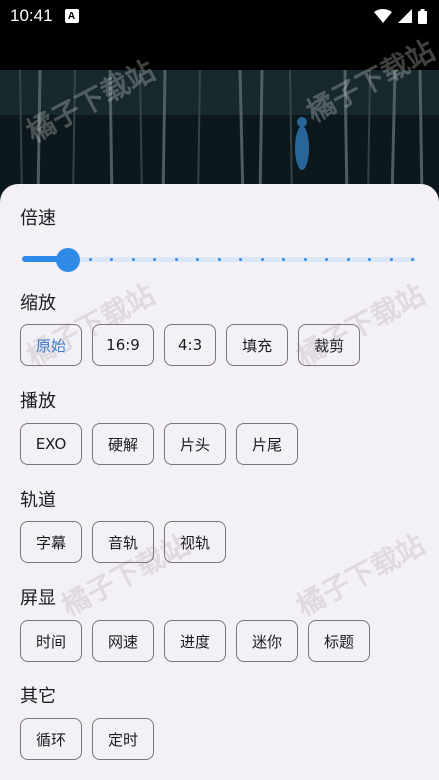 Image resolution: width=439 pixels, height=780 pixels. I want to click on chip-display-netspeed: 网速, so click(123, 641).